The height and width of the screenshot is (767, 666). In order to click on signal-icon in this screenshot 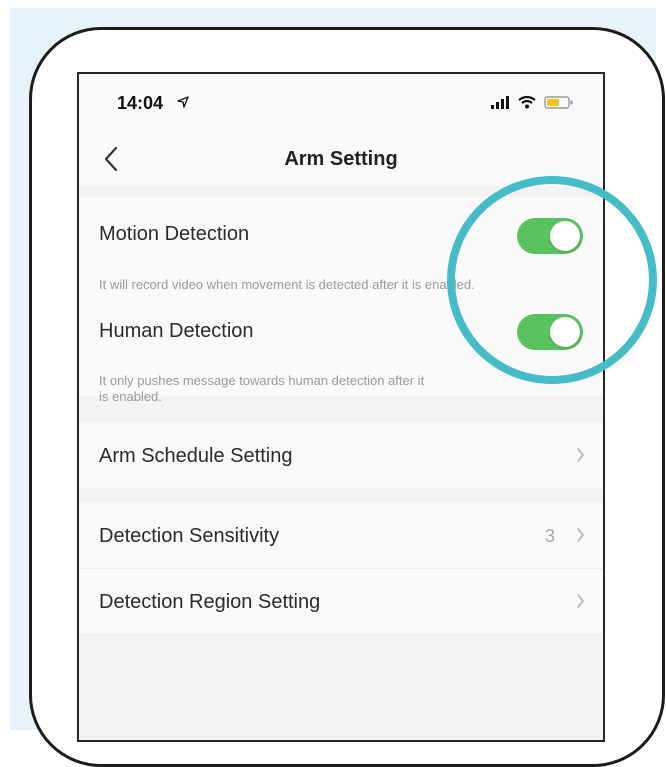, I will do `click(500, 102)`.